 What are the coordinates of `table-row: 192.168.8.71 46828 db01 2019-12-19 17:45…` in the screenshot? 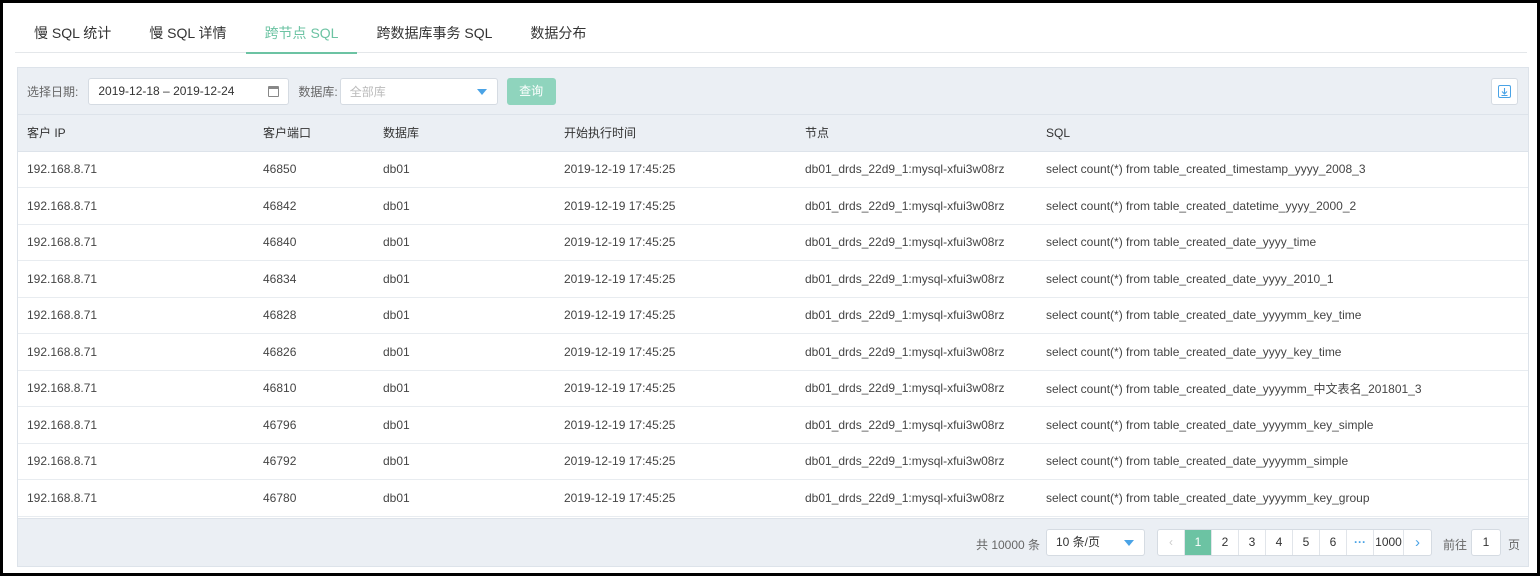 It's located at (773, 315).